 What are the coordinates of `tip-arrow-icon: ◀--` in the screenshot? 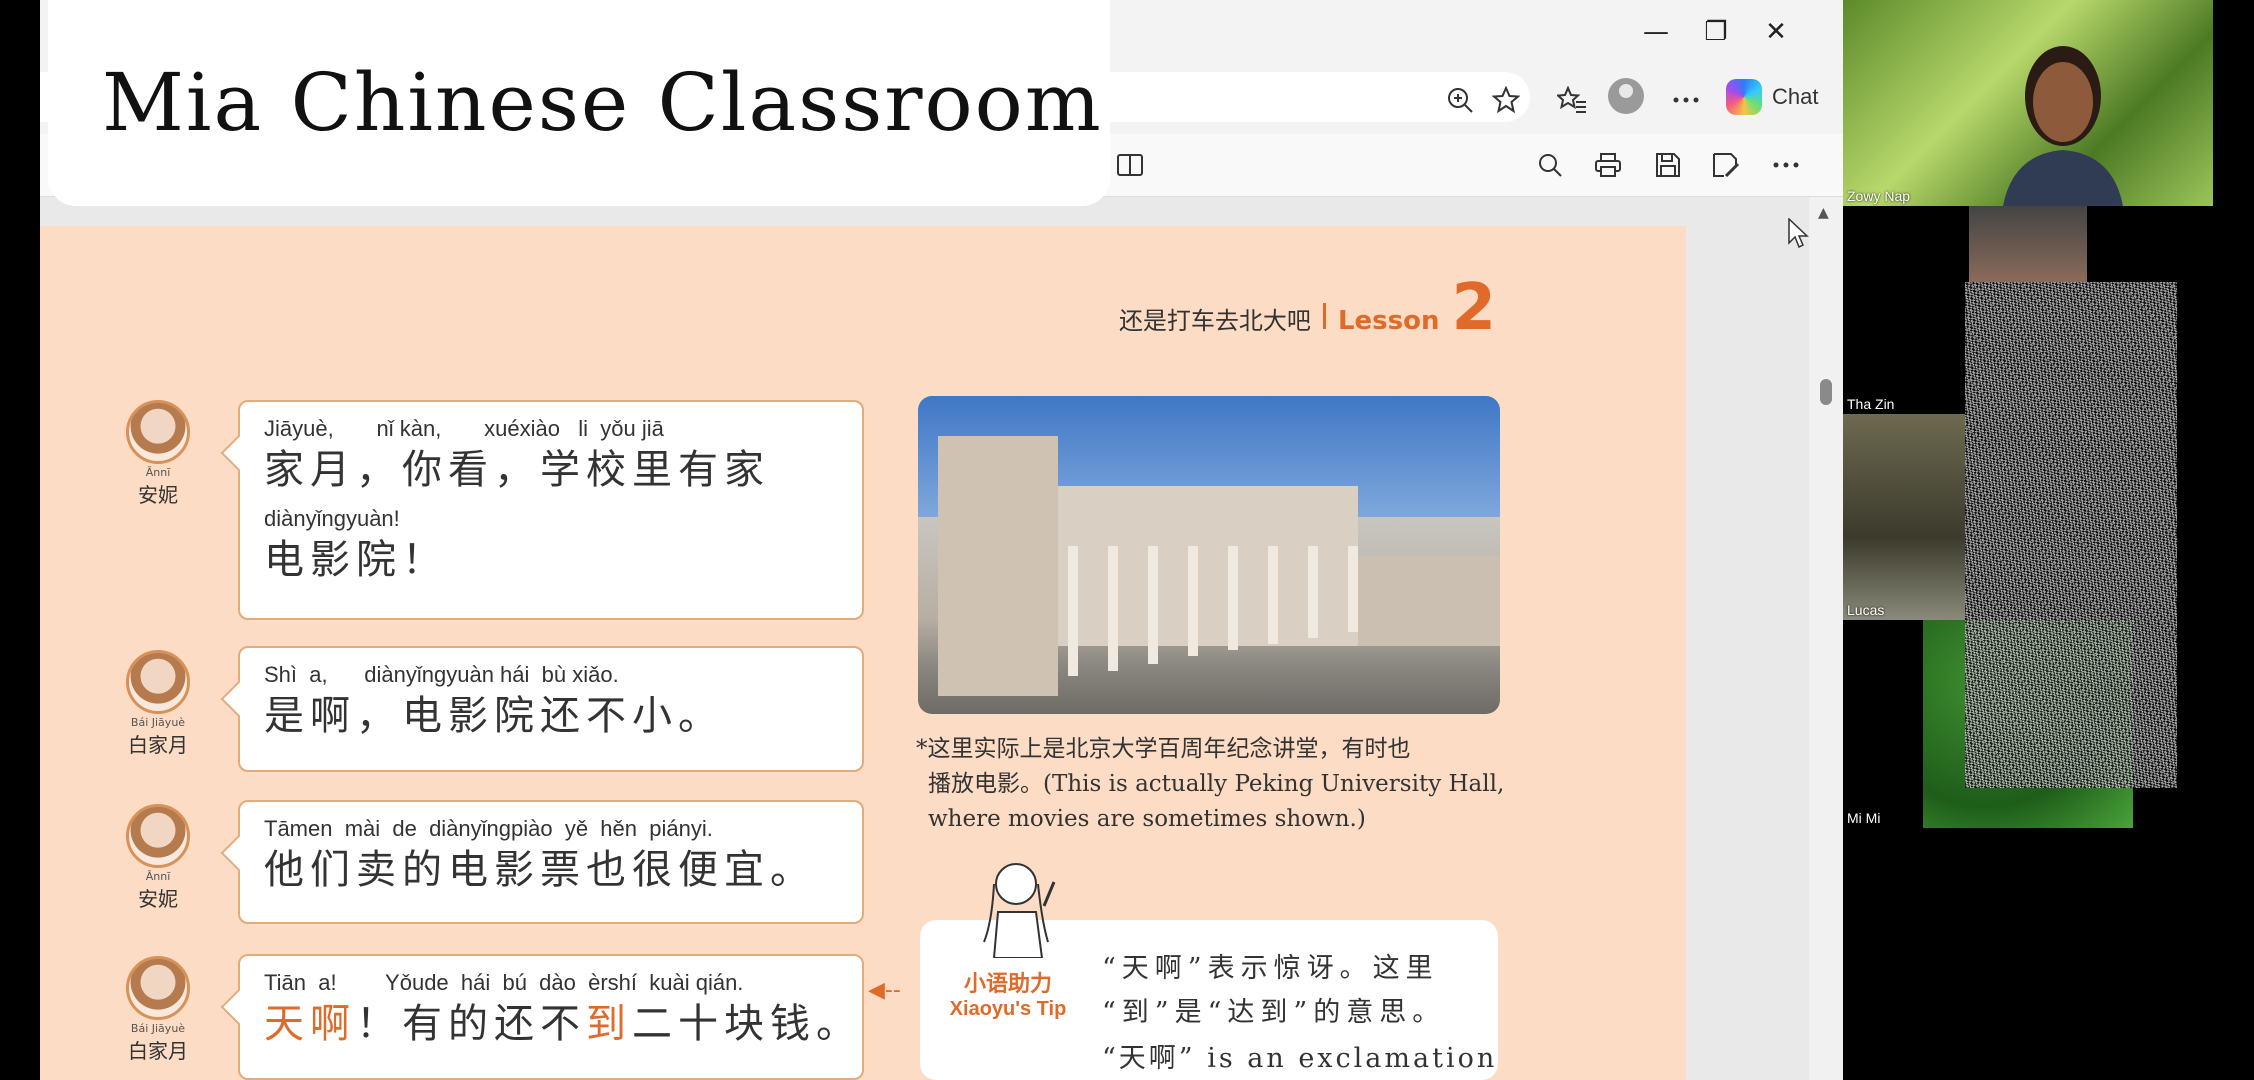 It's located at (884, 990).